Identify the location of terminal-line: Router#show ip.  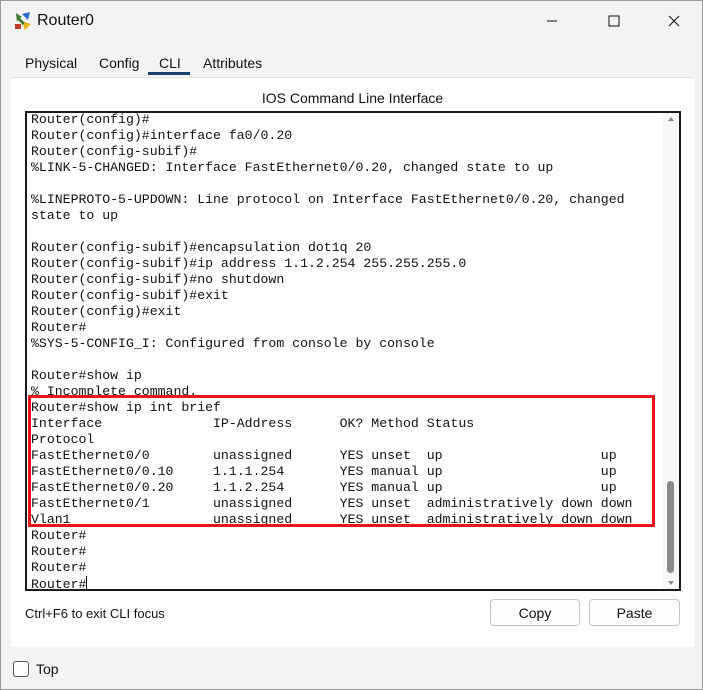
(86, 375).